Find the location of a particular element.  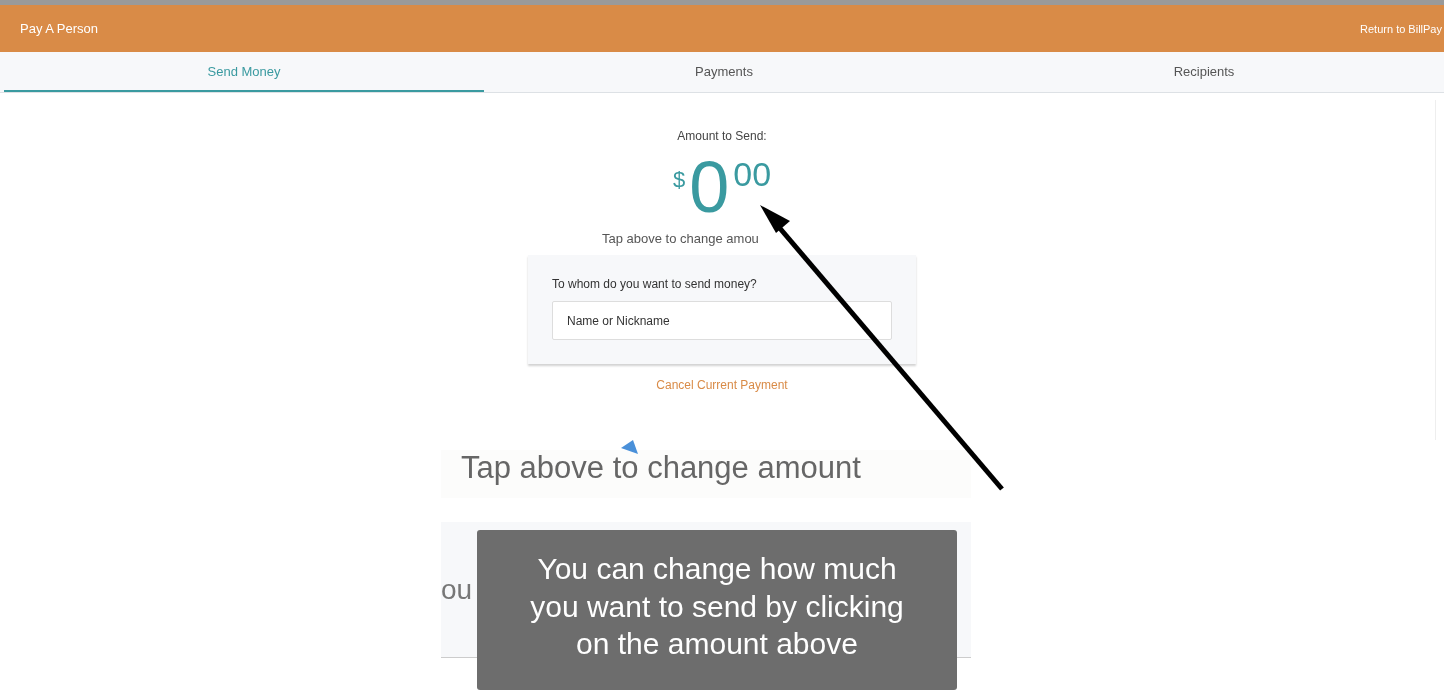

recipient-question: To whom do you want to send money? is located at coordinates (655, 284).